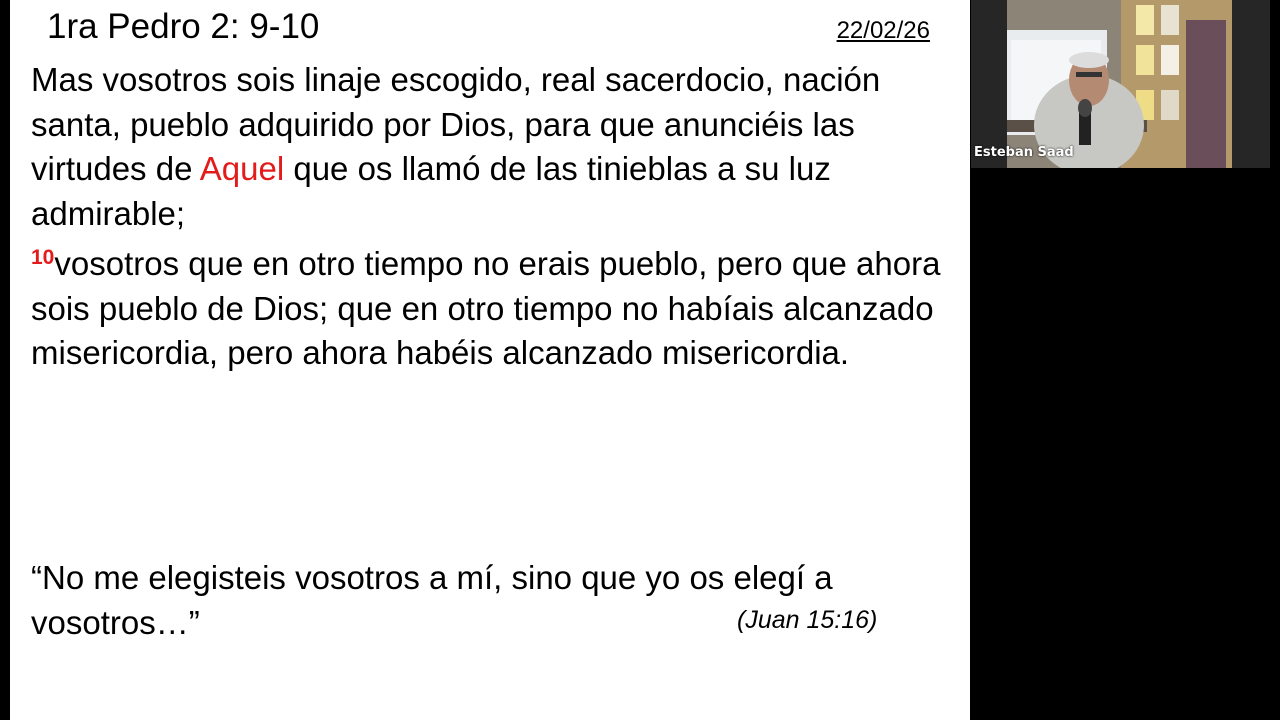 The width and height of the screenshot is (1280, 720). What do you see at coordinates (183, 26) in the screenshot?
I see `slide-title: 1ra Pedro 2: 9-10` at bounding box center [183, 26].